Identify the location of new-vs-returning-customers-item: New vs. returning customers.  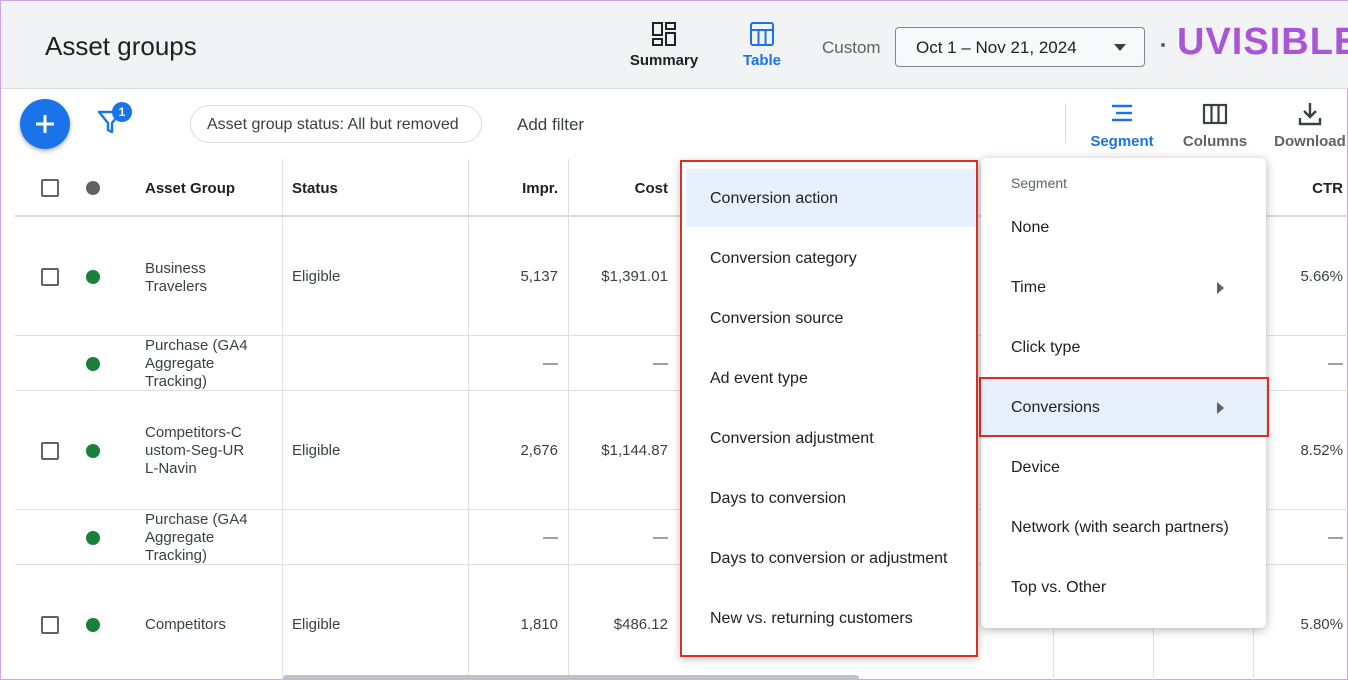
(831, 618).